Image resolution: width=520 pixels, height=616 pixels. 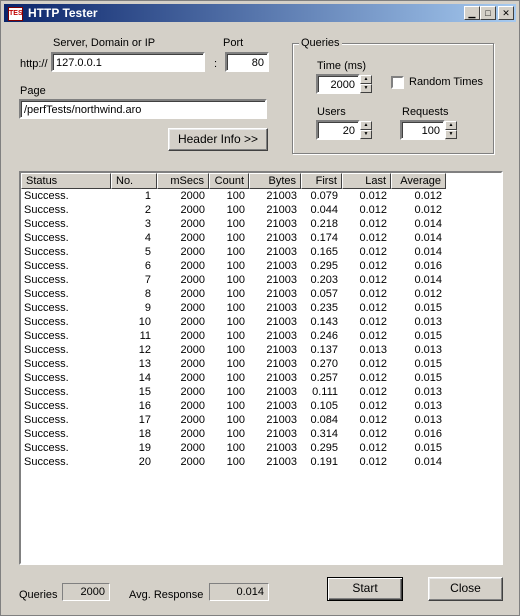 I want to click on window-title: HTTP Tester, so click(x=63, y=13).